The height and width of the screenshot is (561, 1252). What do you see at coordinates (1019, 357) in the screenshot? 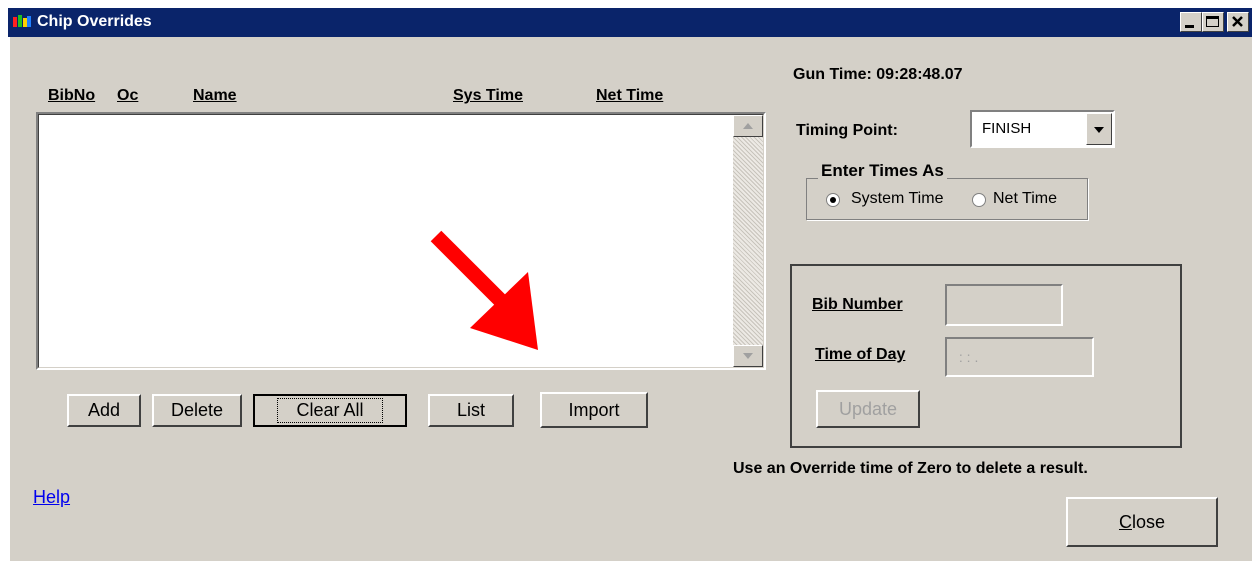
I see `time-of-day-field: : : .` at bounding box center [1019, 357].